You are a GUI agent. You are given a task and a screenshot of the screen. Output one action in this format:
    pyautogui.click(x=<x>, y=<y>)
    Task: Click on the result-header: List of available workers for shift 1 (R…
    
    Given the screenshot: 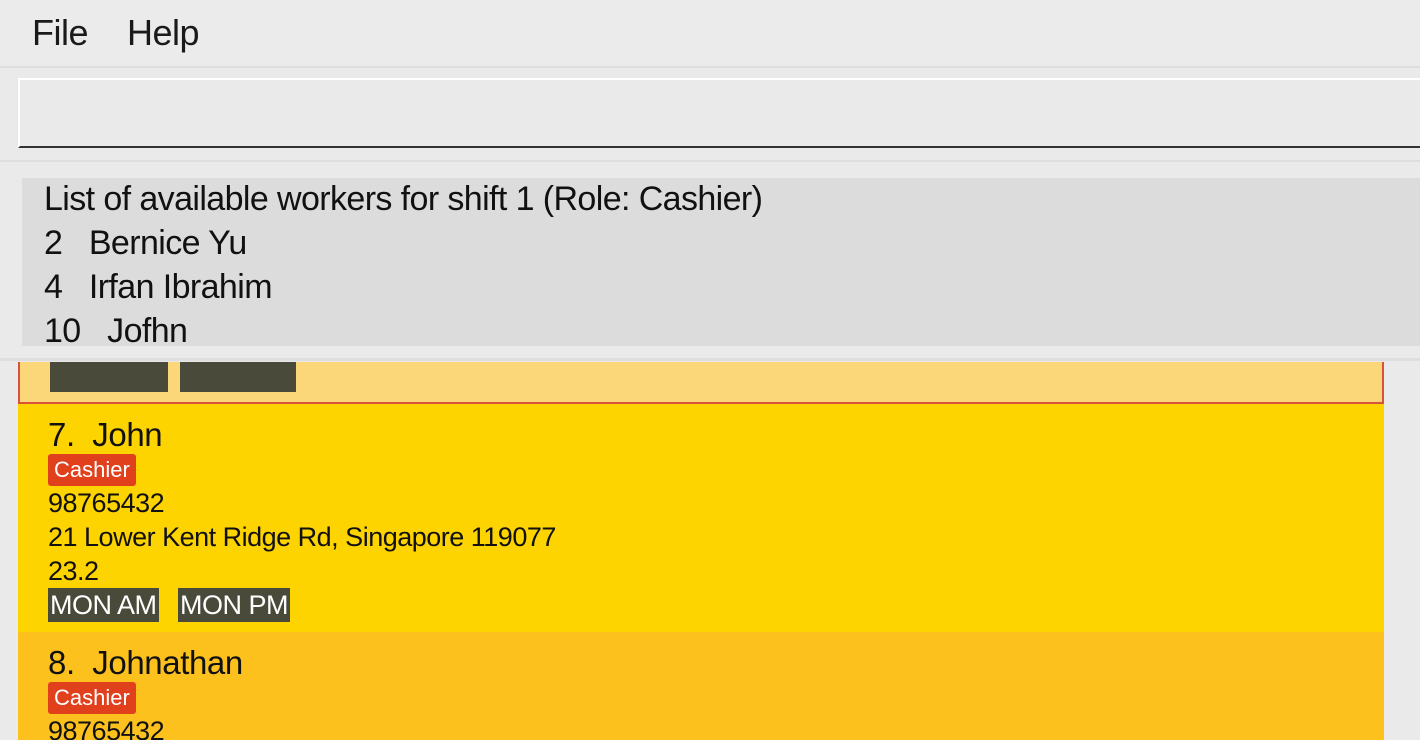 What is the action you would take?
    pyautogui.click(x=403, y=199)
    